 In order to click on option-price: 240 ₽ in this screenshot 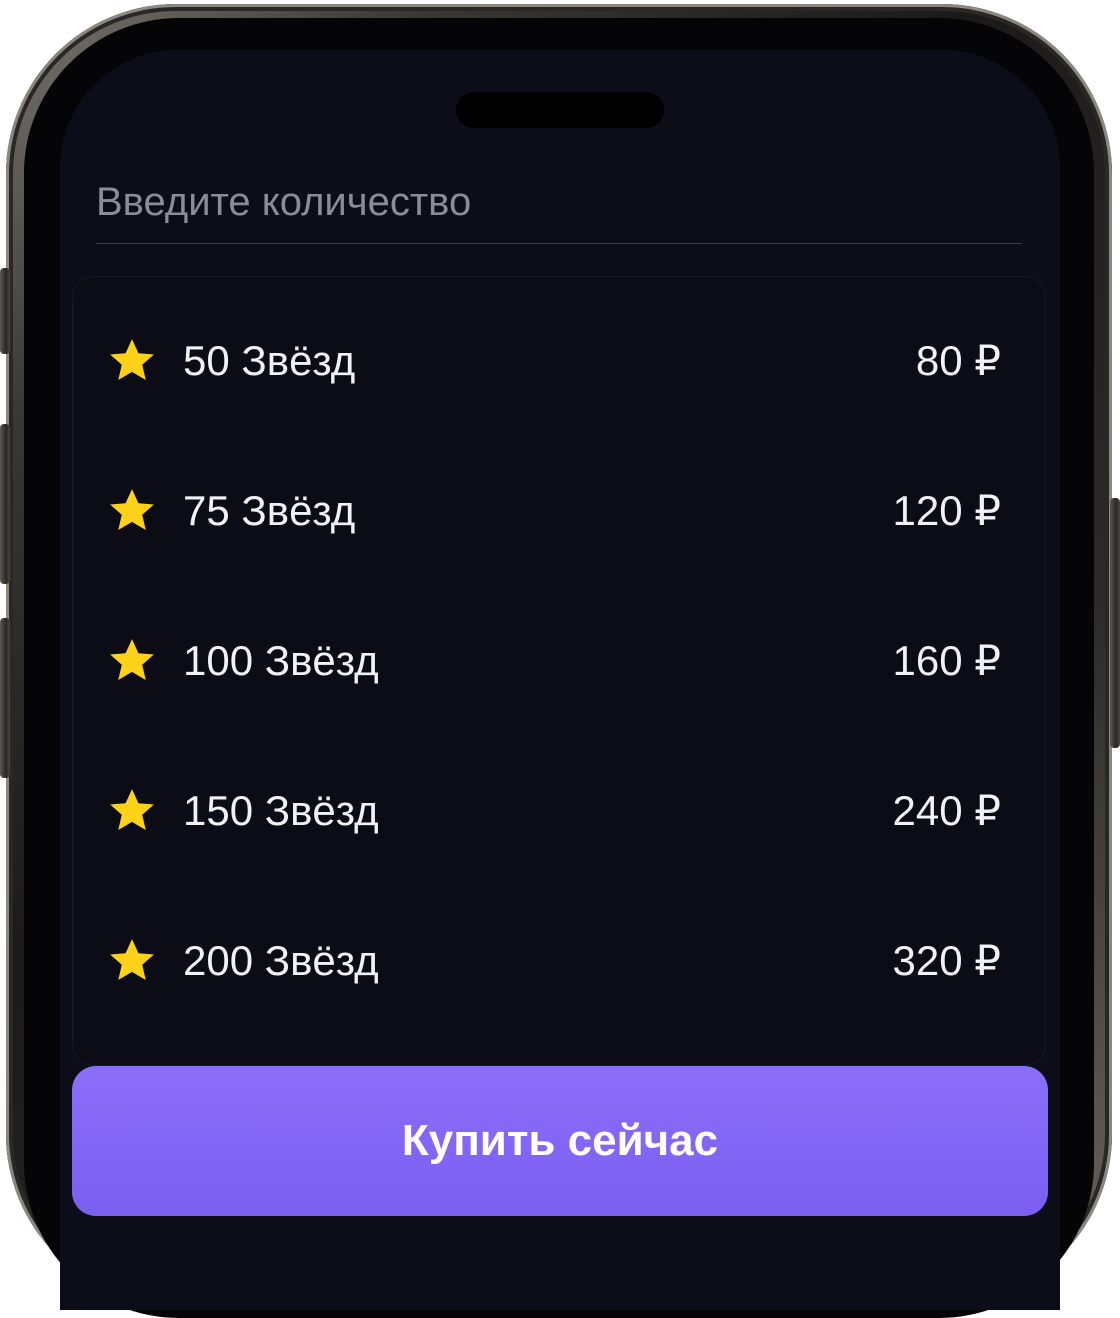, I will do `click(946, 810)`.